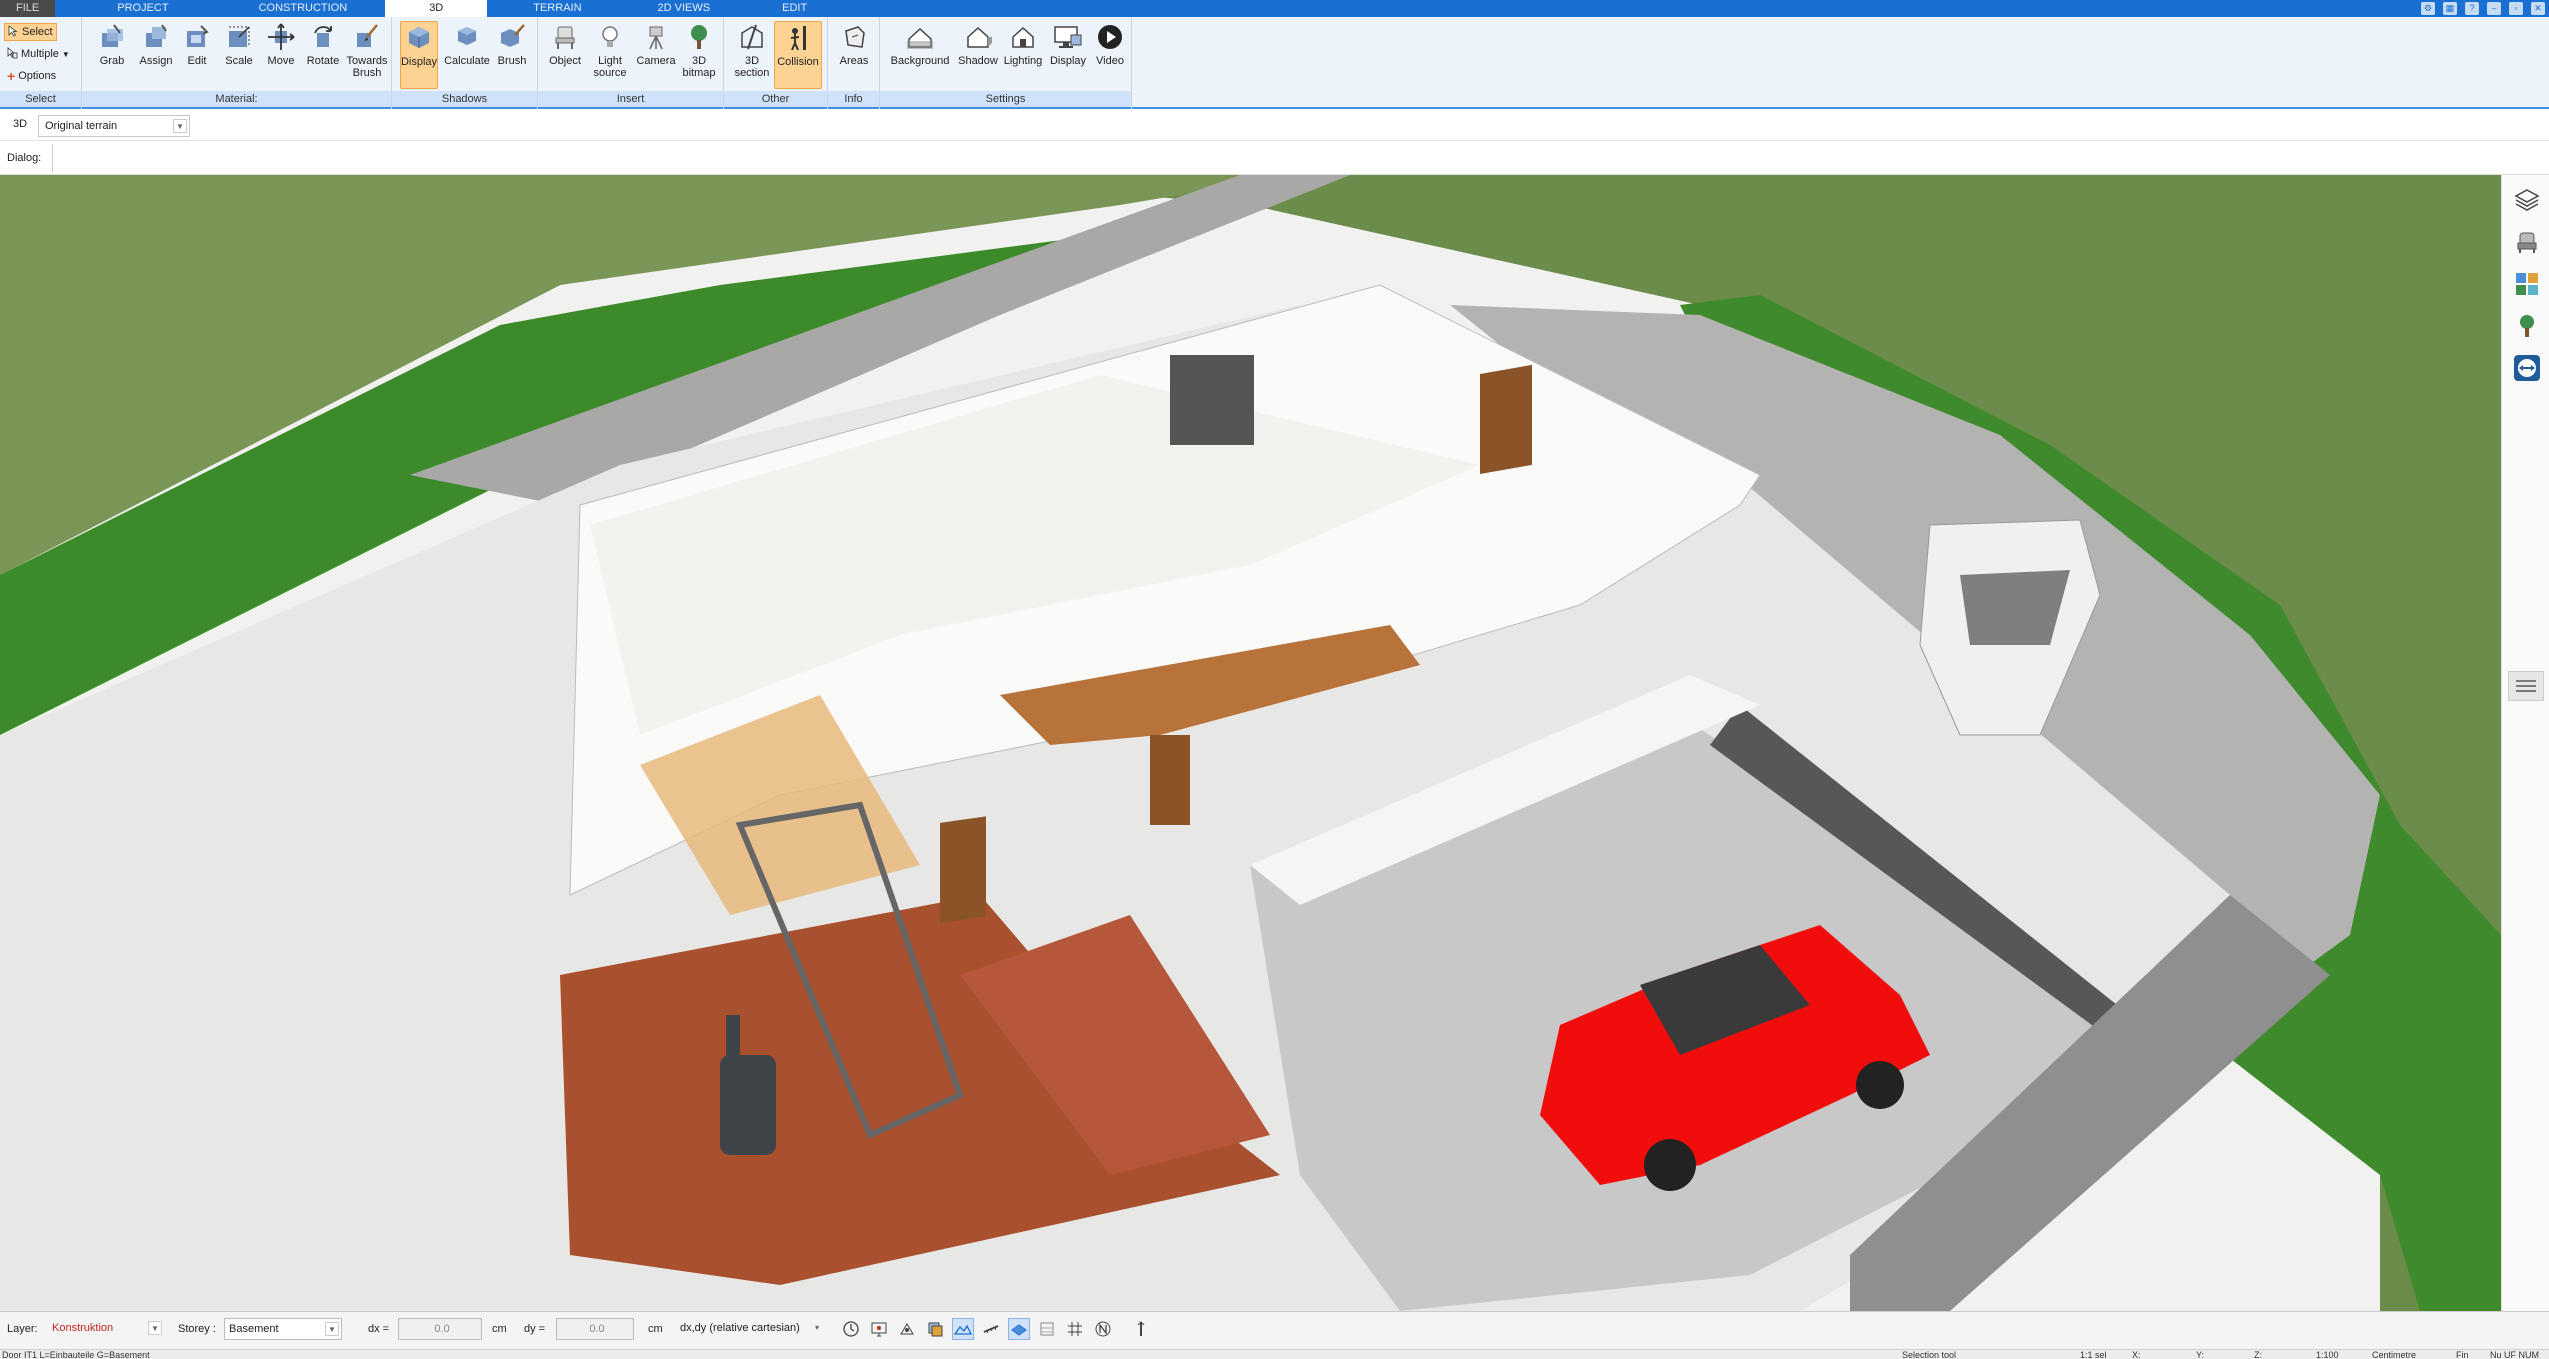  What do you see at coordinates (2516, 8) in the screenshot?
I see `restore-button: ▫` at bounding box center [2516, 8].